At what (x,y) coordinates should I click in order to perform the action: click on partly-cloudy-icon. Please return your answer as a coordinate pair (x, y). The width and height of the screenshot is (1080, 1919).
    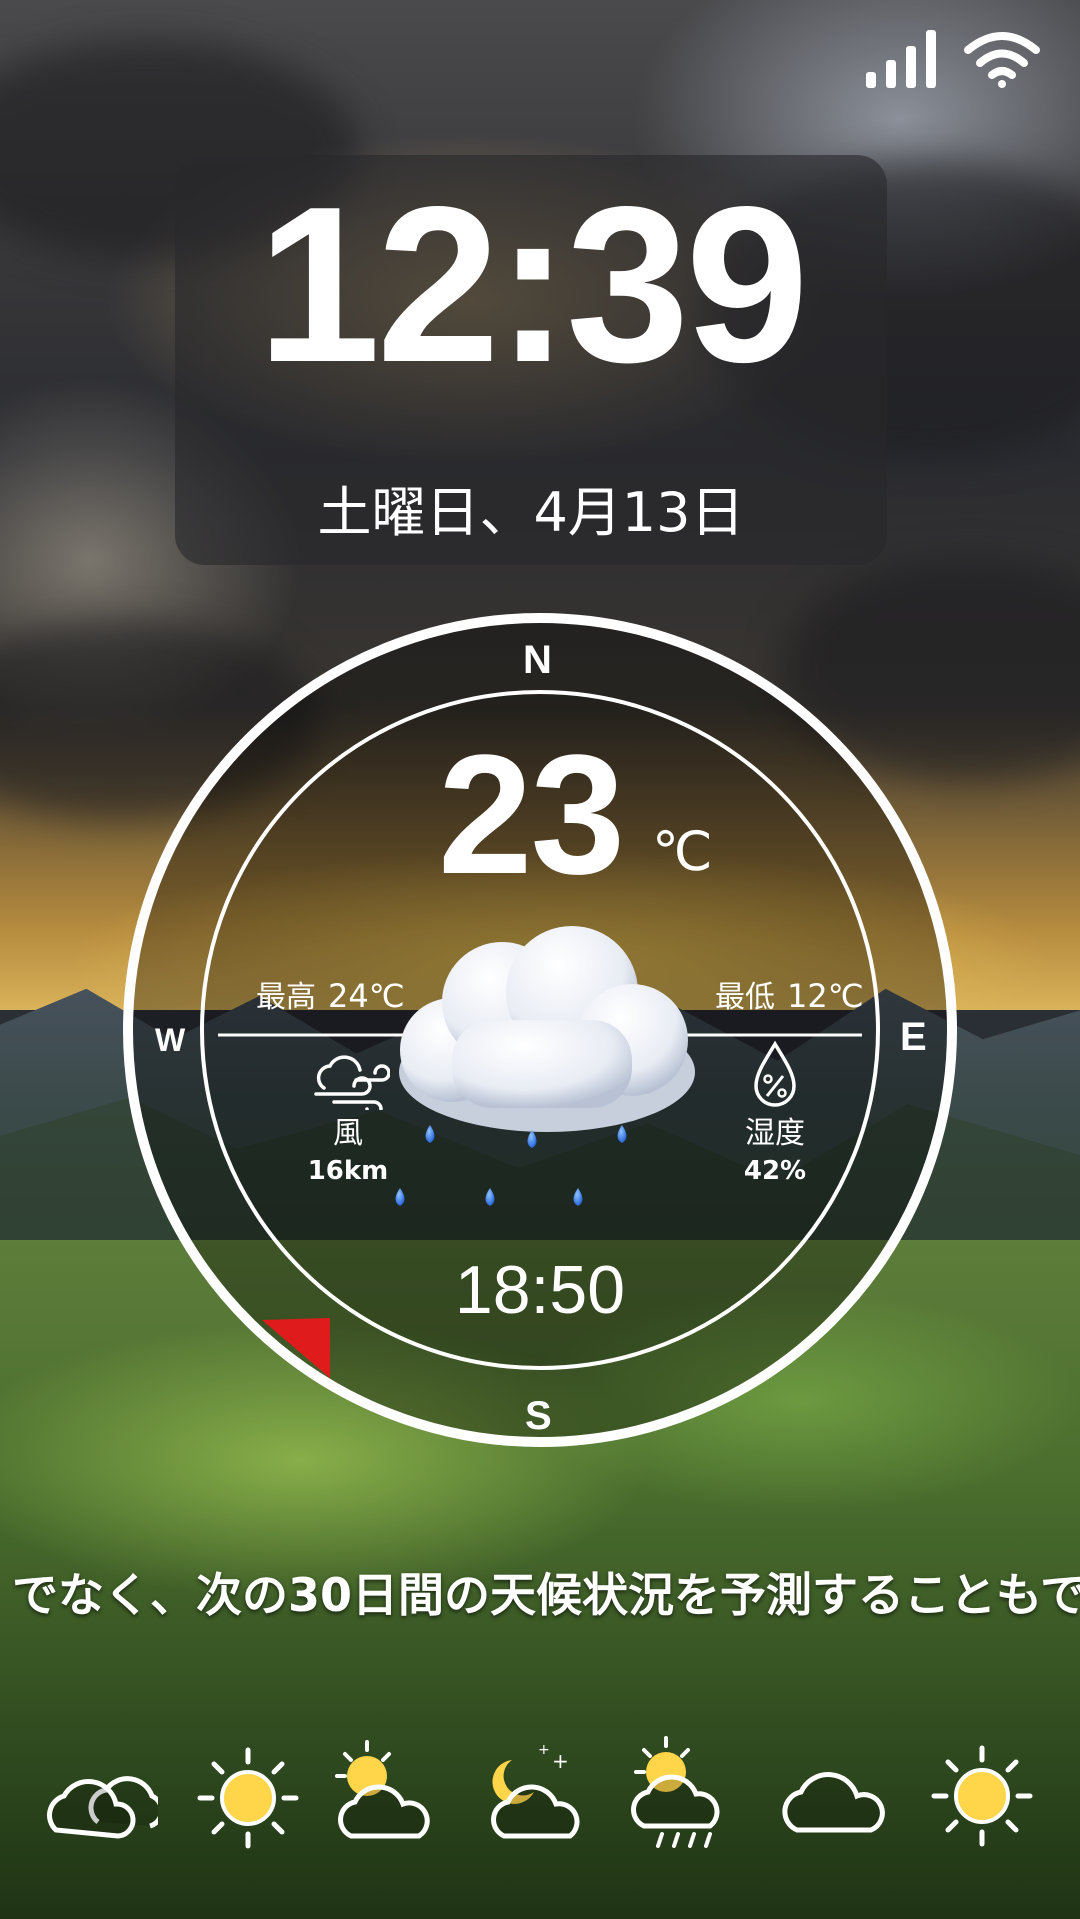
    Looking at the image, I should click on (385, 1795).